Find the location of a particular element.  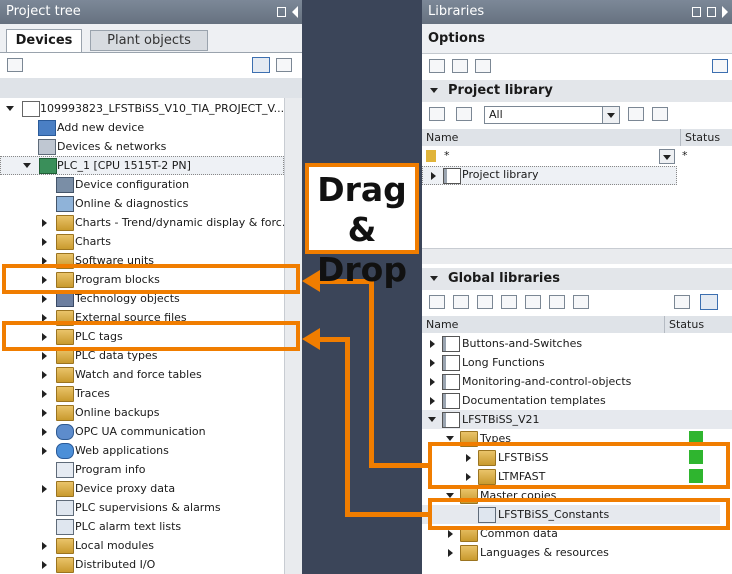

pl-filter-name: * is located at coordinates (447, 155).